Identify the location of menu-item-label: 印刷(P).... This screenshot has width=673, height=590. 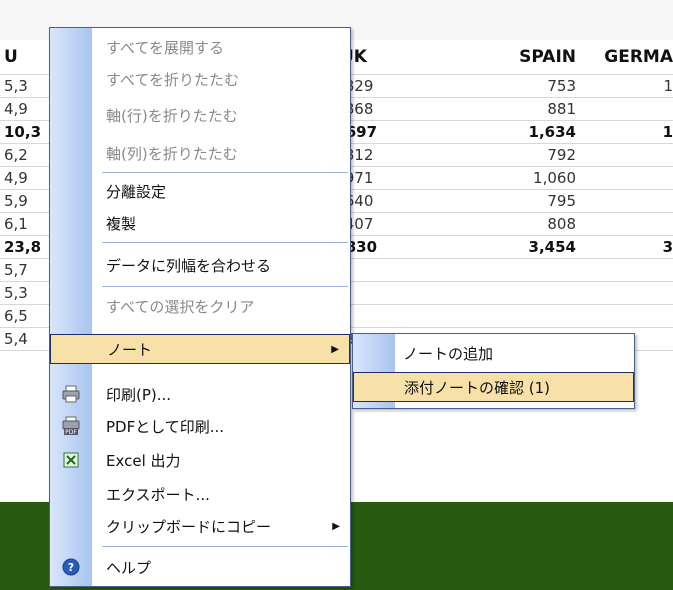
(139, 394).